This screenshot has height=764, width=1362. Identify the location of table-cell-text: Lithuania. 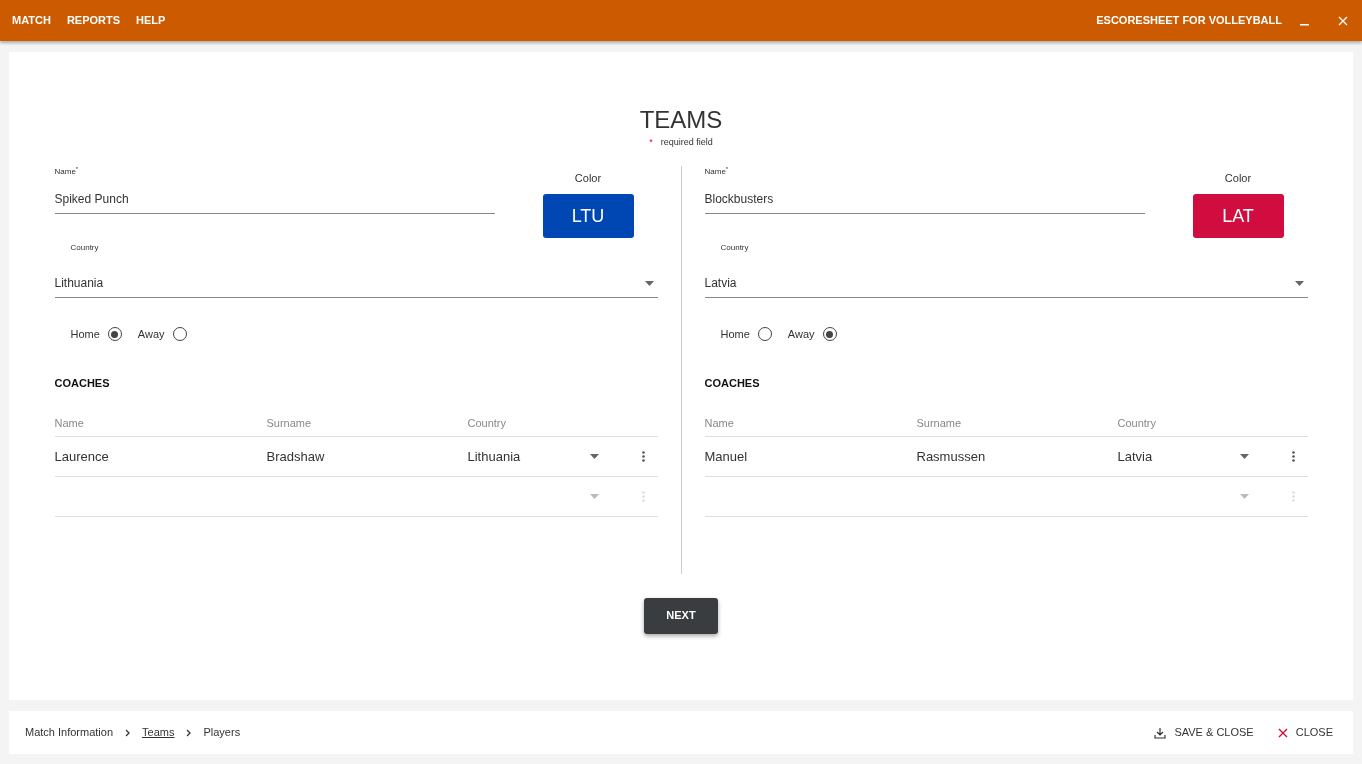
(494, 456).